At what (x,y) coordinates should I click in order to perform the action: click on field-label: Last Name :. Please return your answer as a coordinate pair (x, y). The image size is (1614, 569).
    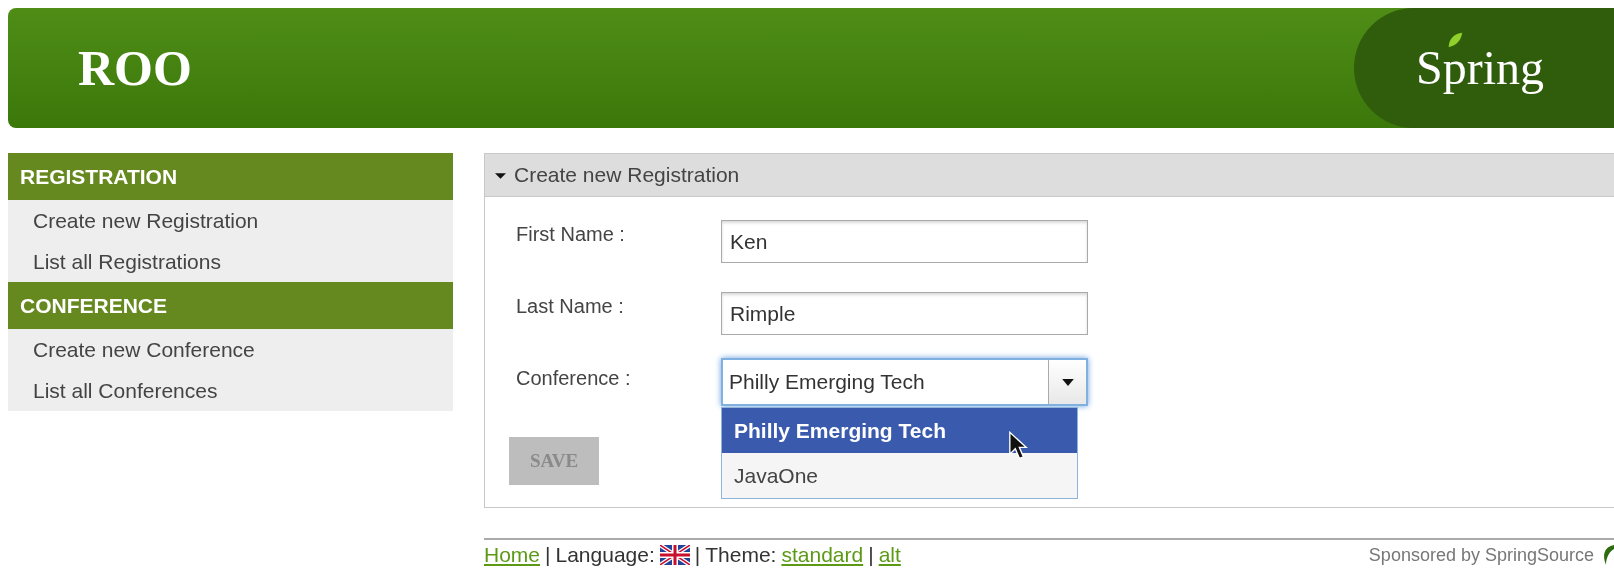
    Looking at the image, I should click on (570, 306).